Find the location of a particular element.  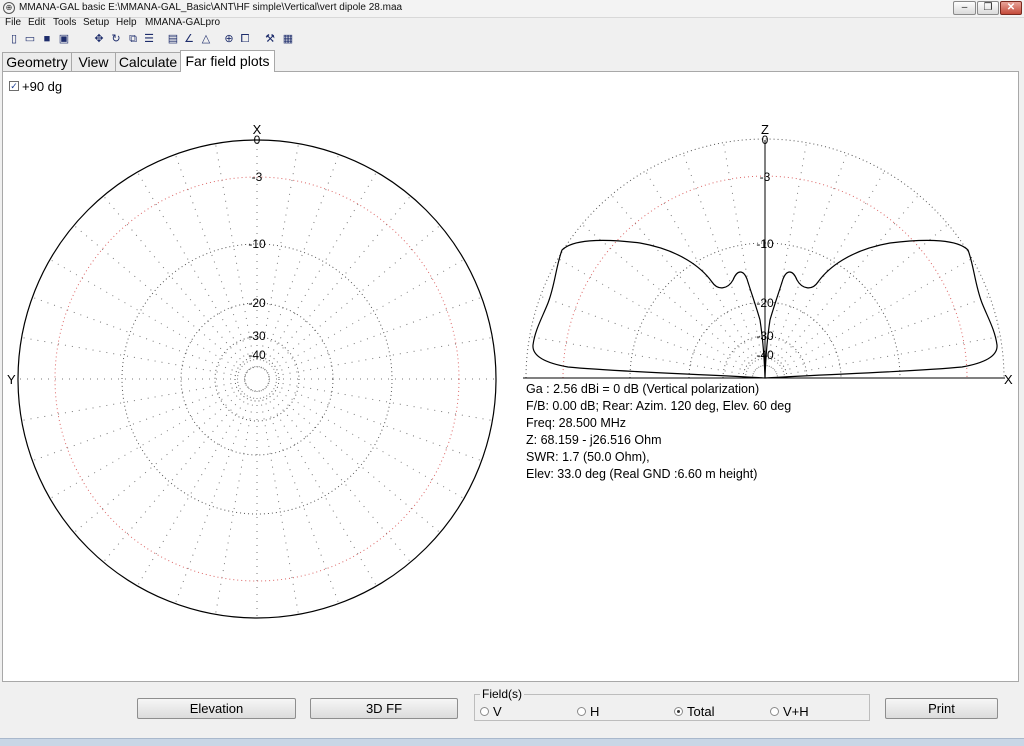

elevation-button: Elevation is located at coordinates (216, 708).